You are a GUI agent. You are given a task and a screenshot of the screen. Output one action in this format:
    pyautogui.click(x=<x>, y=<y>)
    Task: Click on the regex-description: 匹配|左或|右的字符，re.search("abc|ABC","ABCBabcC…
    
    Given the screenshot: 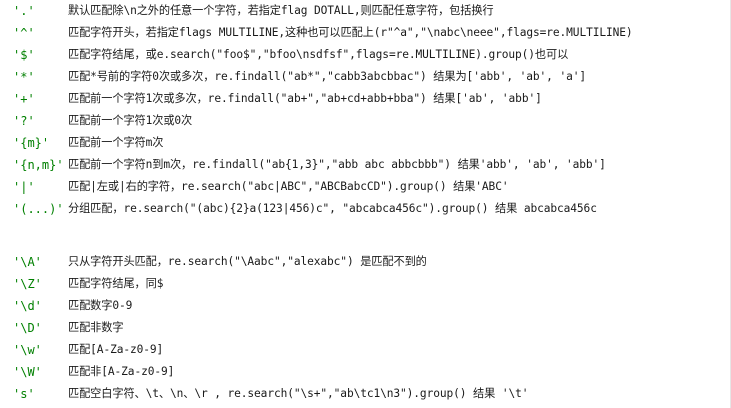 What is the action you would take?
    pyautogui.click(x=288, y=186)
    